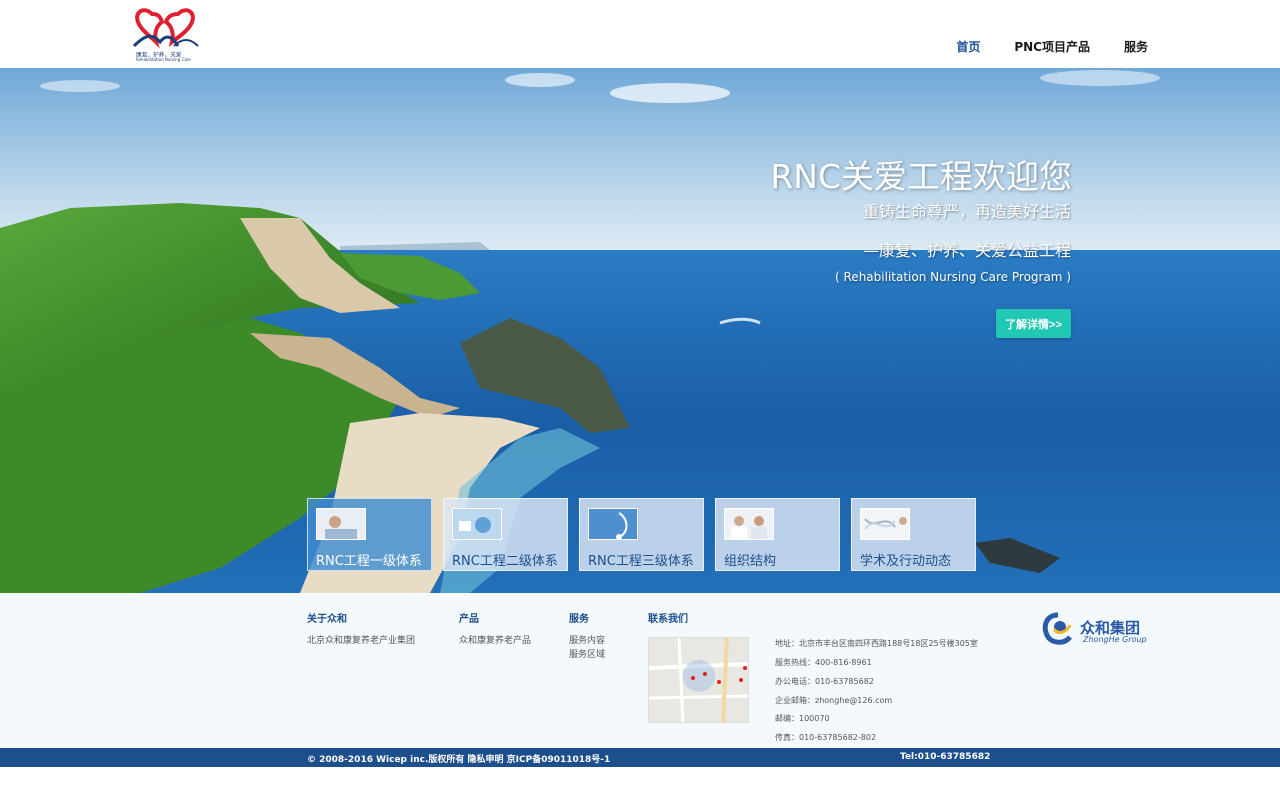 Image resolution: width=1280 pixels, height=800 pixels. What do you see at coordinates (826, 737) in the screenshot?
I see `contact-fax: 传真：010-63785682-802` at bounding box center [826, 737].